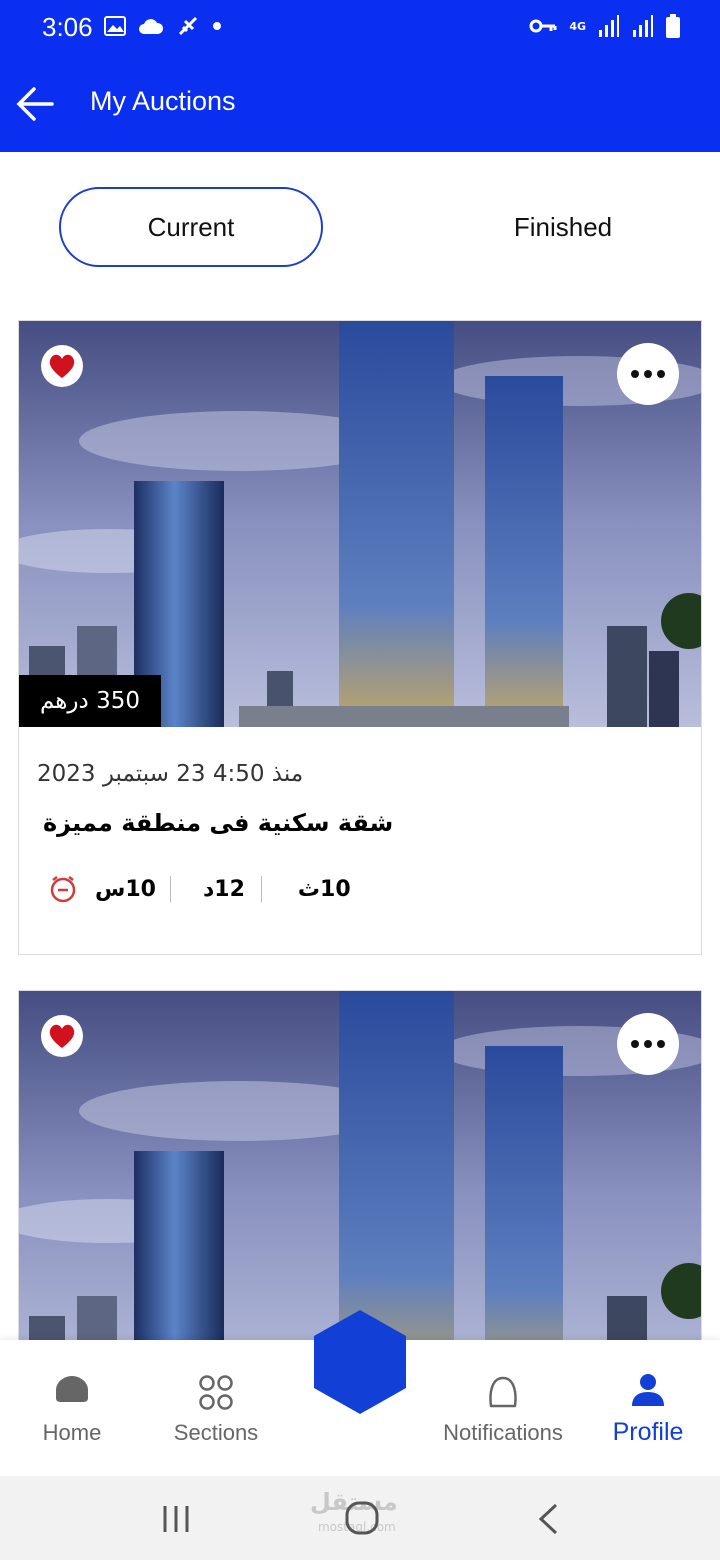  Describe the element at coordinates (90, 701) in the screenshot. I see `price-tag: 350 درهم` at that location.